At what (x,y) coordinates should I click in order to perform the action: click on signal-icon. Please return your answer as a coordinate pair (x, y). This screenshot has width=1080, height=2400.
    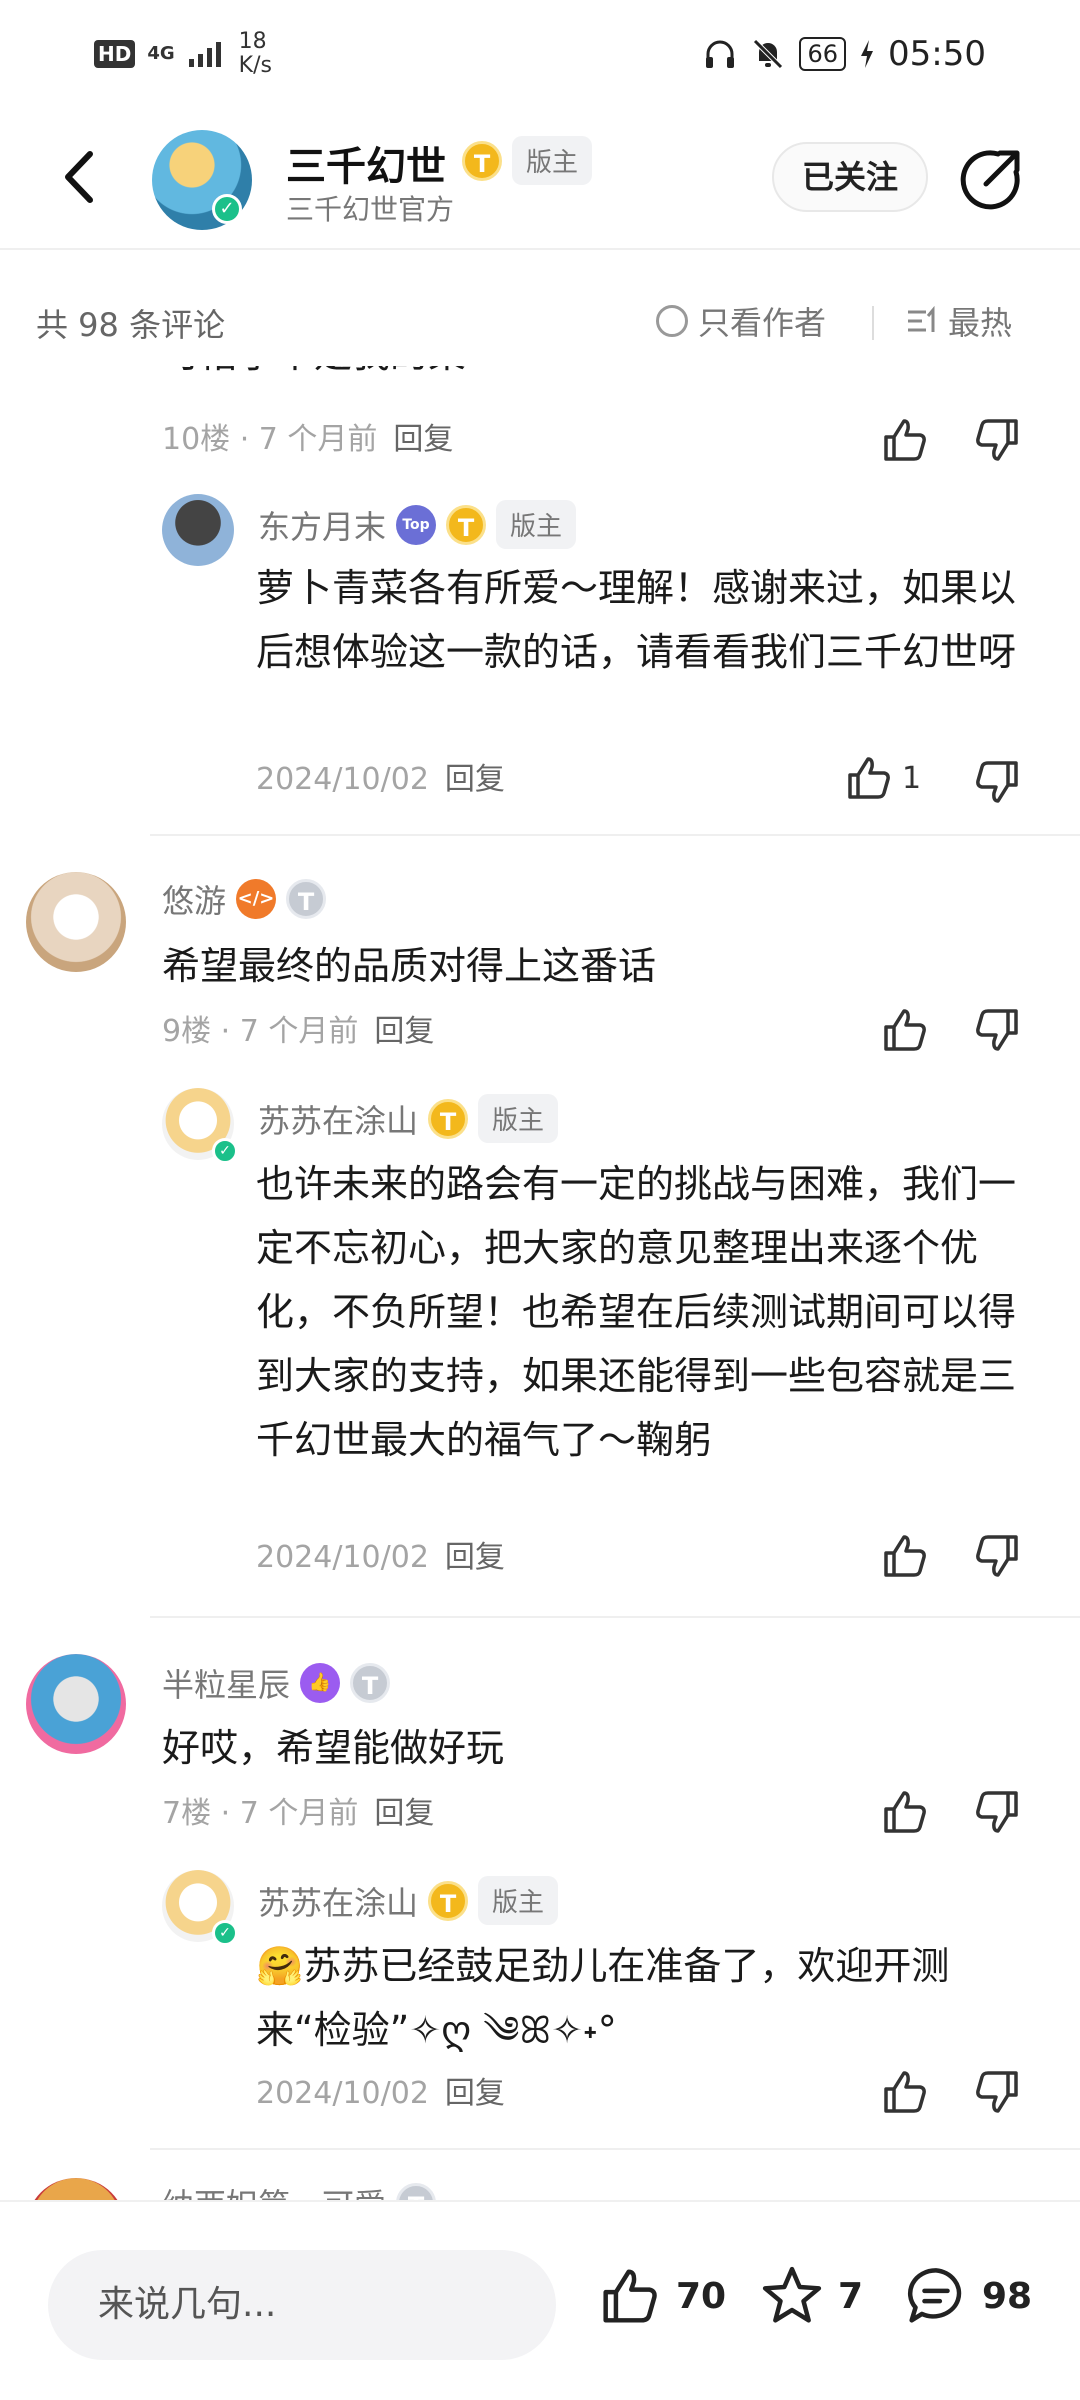
    Looking at the image, I should click on (204, 54).